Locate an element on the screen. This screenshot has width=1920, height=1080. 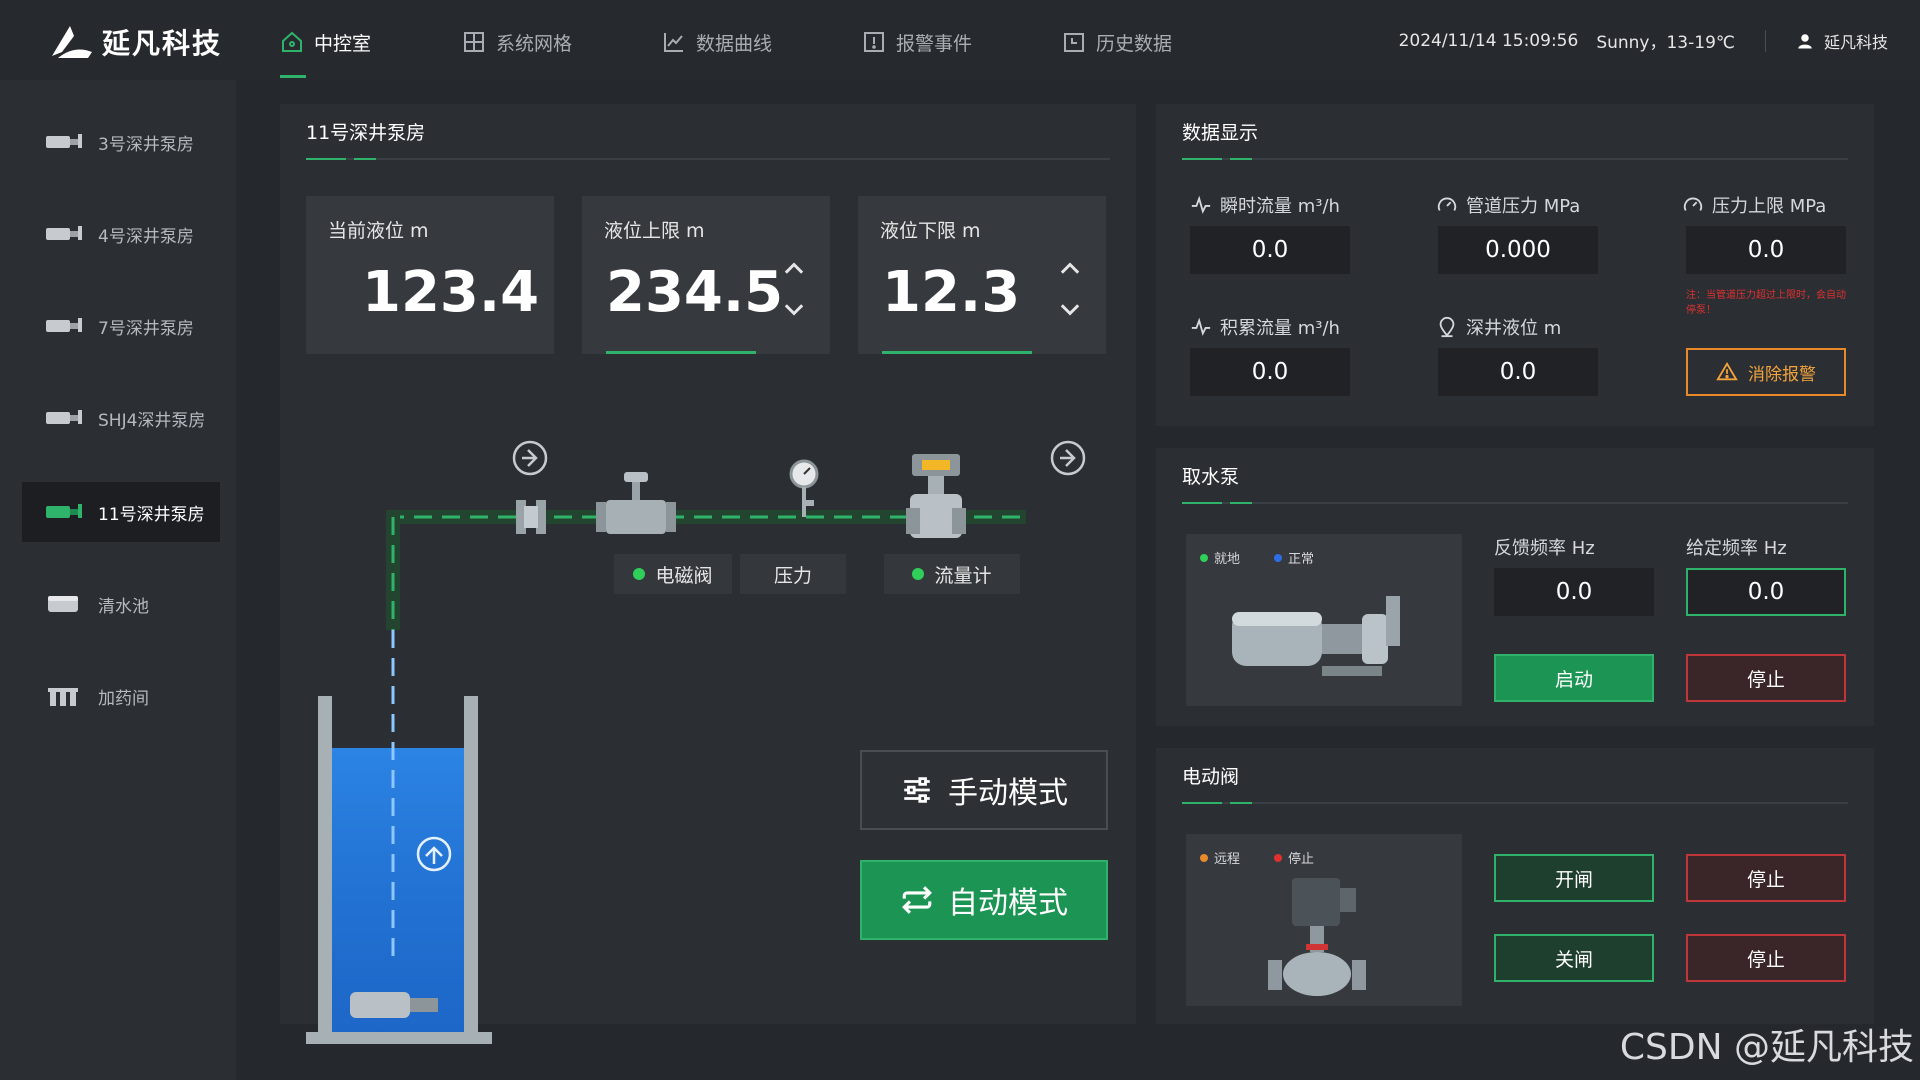
sidebar-item-pump-7: 7号深井泵房 is located at coordinates (121, 326).